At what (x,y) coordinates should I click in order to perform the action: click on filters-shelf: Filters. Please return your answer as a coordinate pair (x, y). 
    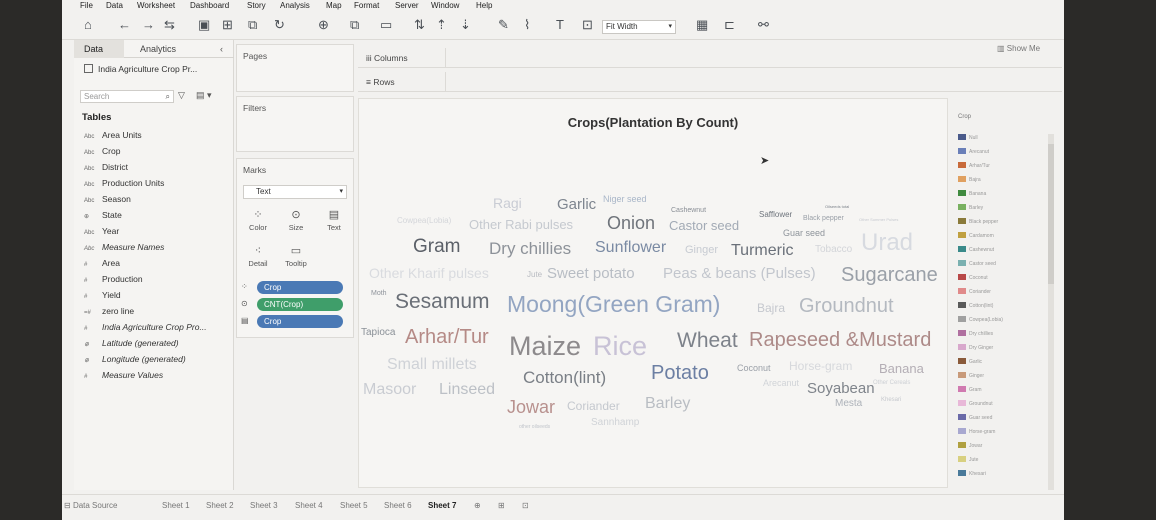
    Looking at the image, I should click on (295, 124).